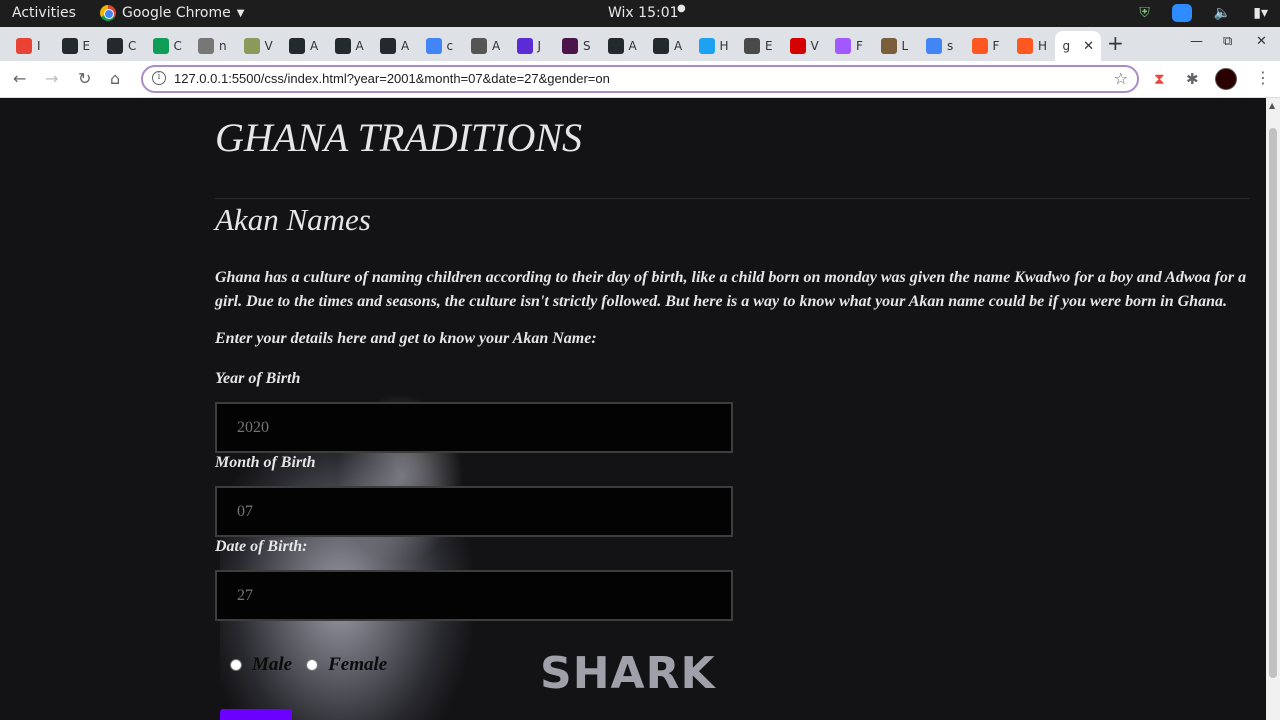  What do you see at coordinates (293, 219) in the screenshot?
I see `section-title: Akan Names` at bounding box center [293, 219].